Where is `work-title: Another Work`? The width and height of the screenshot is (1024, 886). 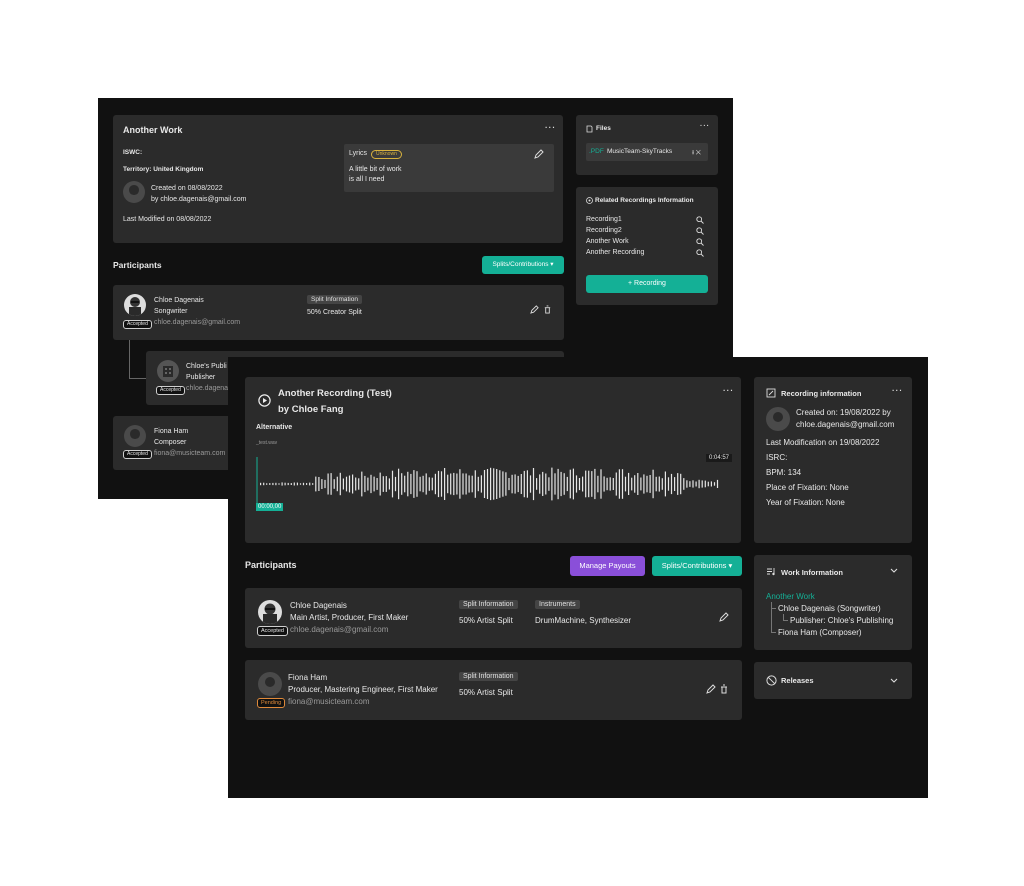
work-title: Another Work is located at coordinates (153, 130).